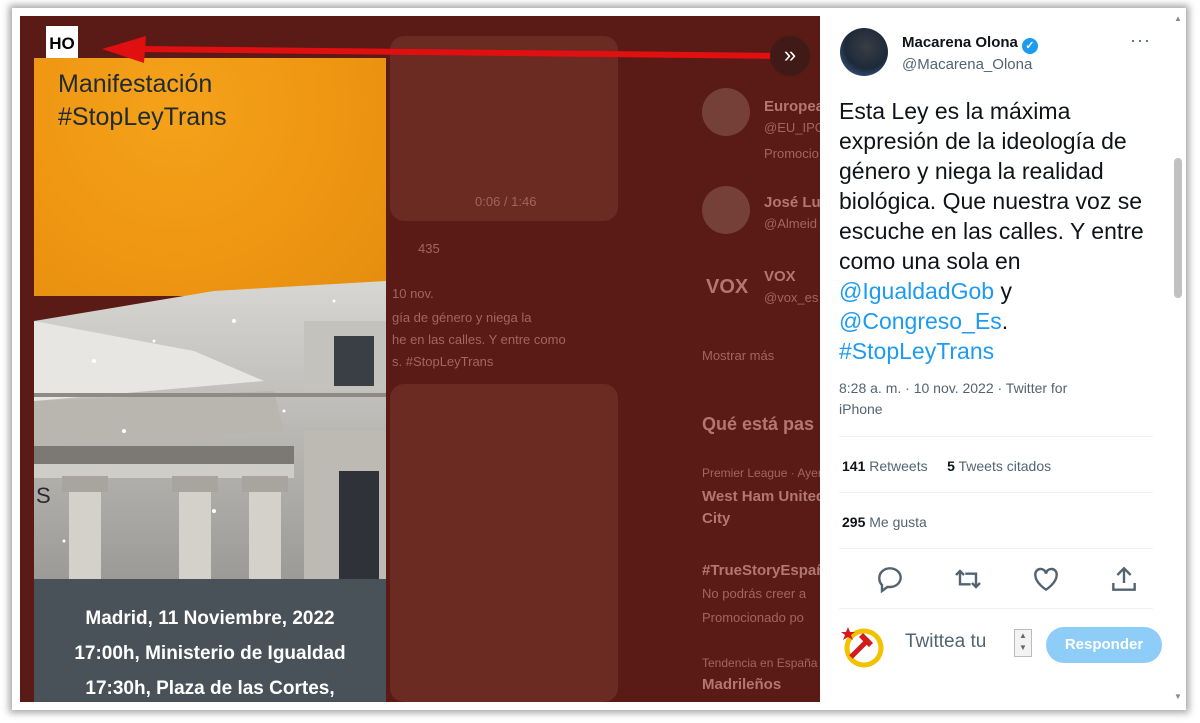 This screenshot has height=723, width=1200. Describe the element at coordinates (951, 466) in the screenshot. I see `quotes-count: 5` at that location.